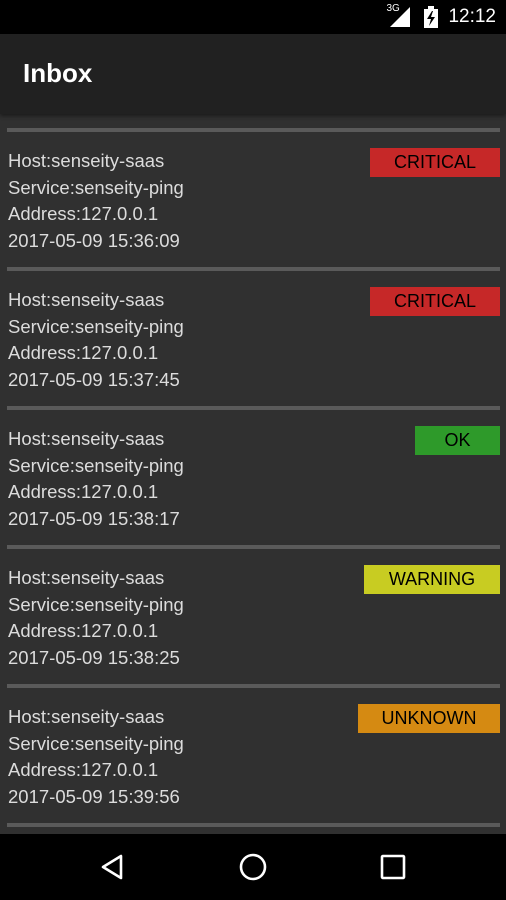 This screenshot has height=900, width=506. What do you see at coordinates (393, 8) in the screenshot?
I see `network-type-label: 3G` at bounding box center [393, 8].